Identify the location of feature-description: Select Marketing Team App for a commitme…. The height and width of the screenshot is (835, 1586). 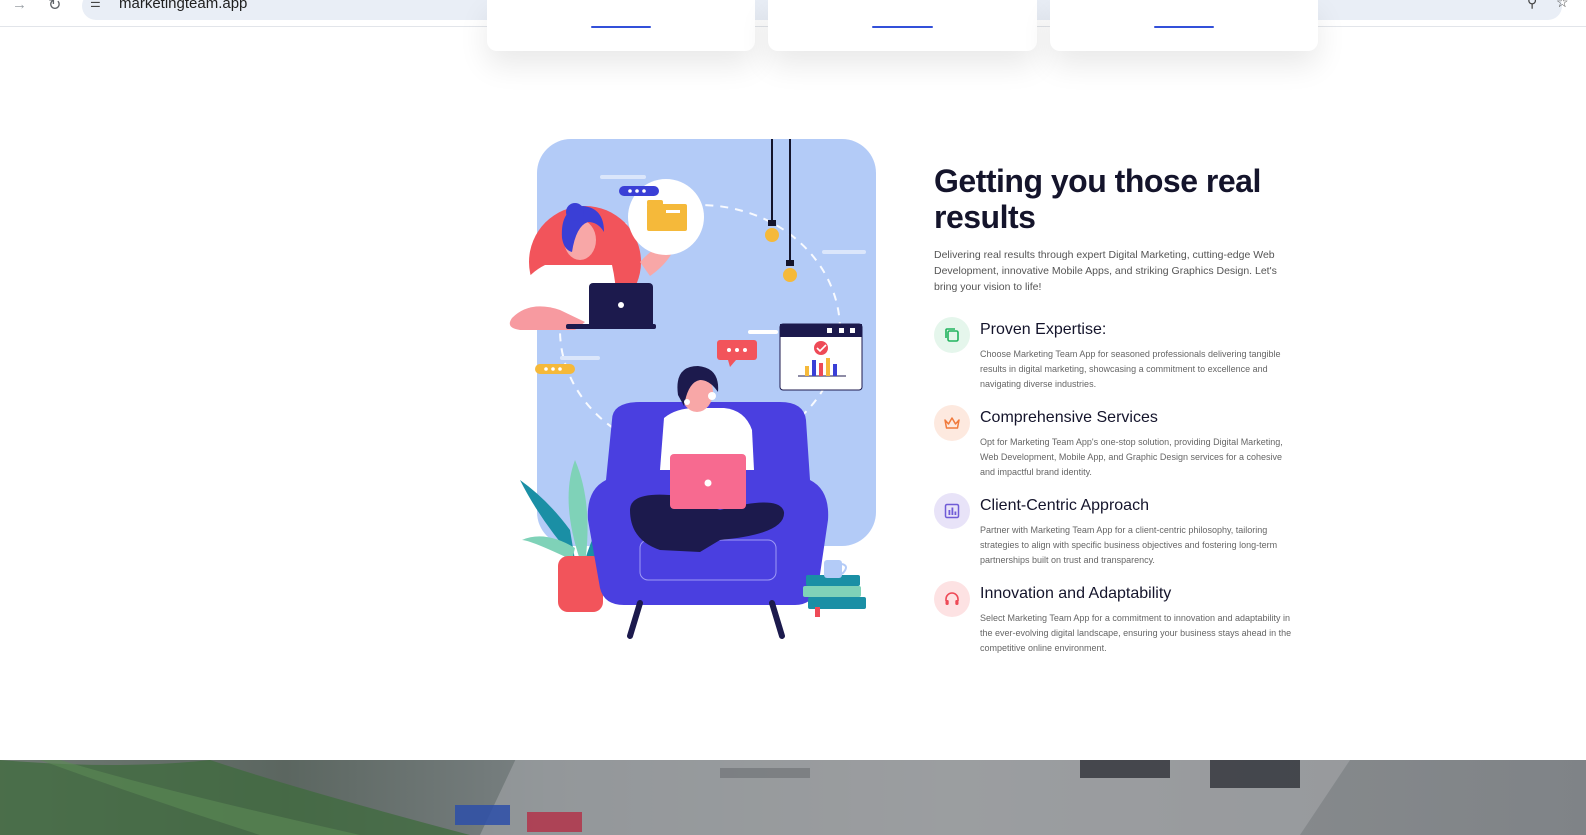
(1136, 633).